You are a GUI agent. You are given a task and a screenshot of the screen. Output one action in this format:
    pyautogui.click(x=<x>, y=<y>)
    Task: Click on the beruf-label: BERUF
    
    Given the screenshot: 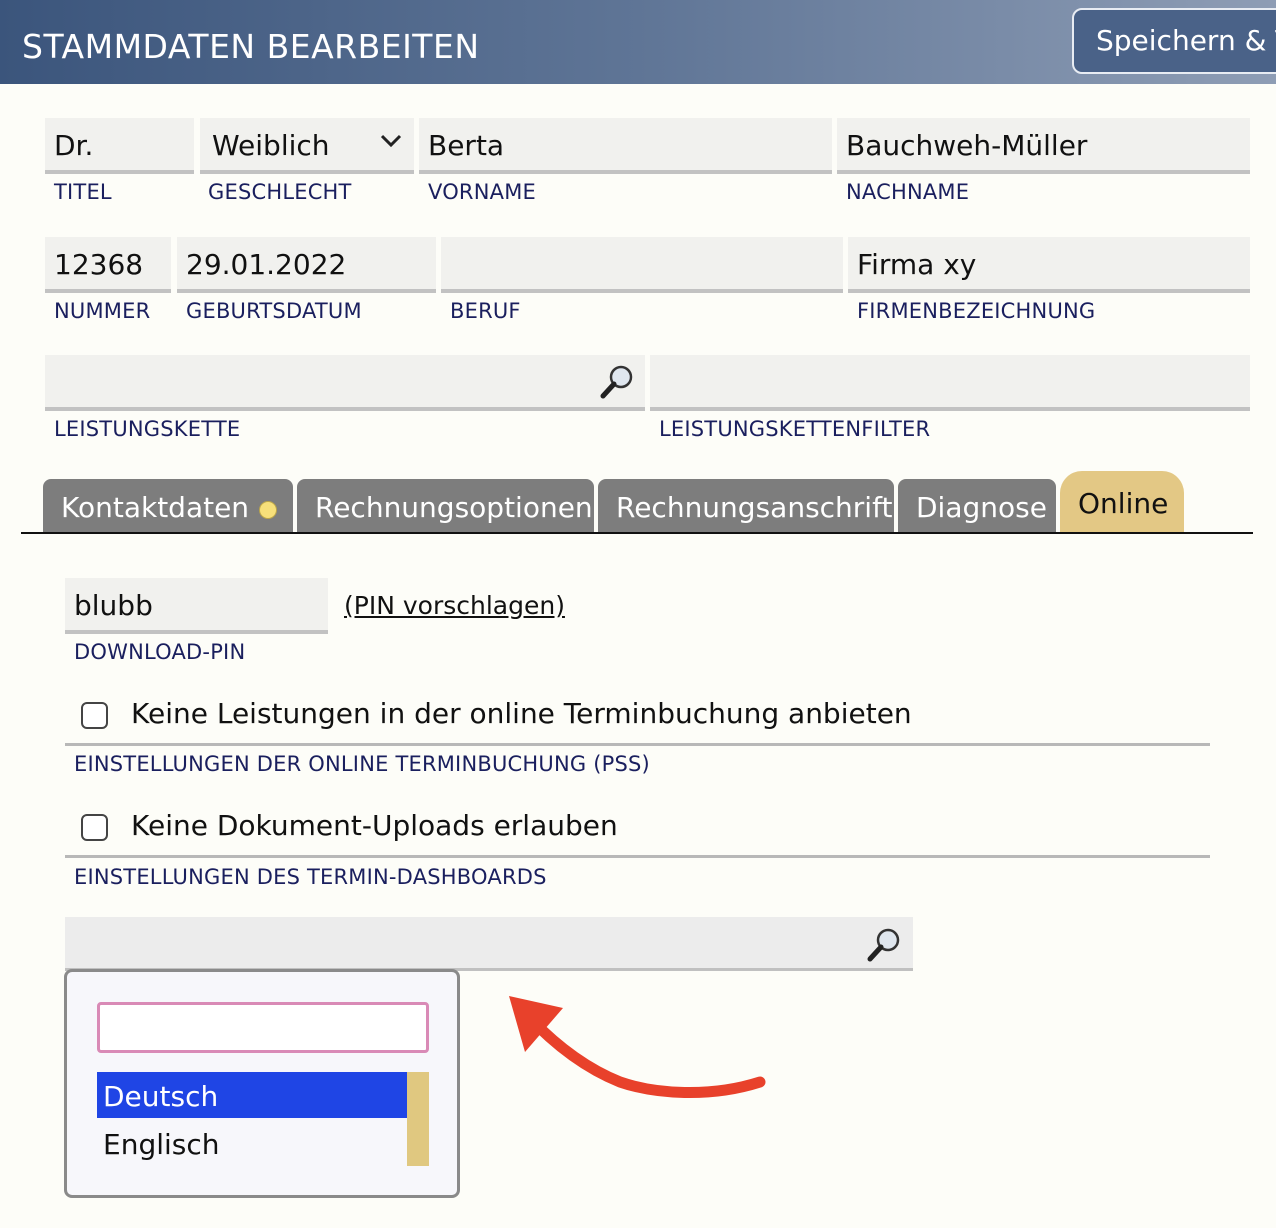 What is the action you would take?
    pyautogui.click(x=485, y=311)
    